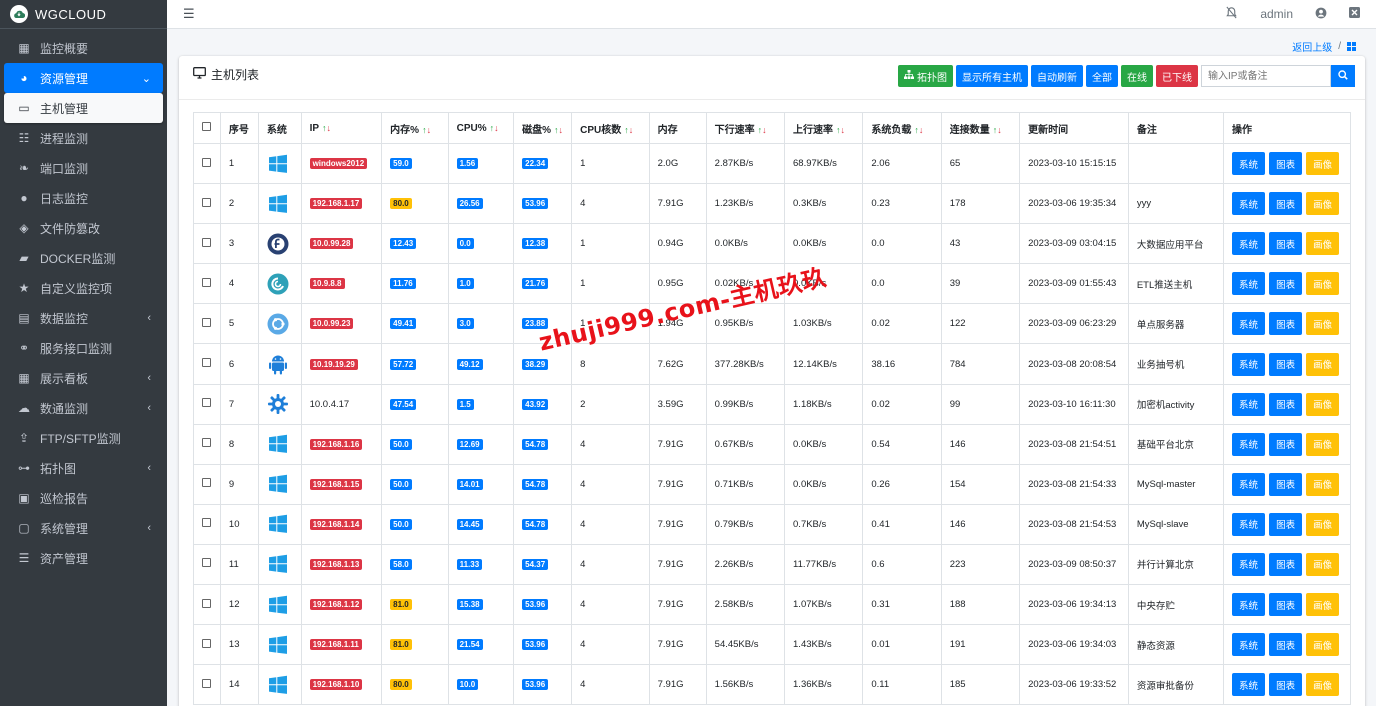  Describe the element at coordinates (610, 128) in the screenshot. I see `column-header-6: CPU核数 ↑↓` at that location.